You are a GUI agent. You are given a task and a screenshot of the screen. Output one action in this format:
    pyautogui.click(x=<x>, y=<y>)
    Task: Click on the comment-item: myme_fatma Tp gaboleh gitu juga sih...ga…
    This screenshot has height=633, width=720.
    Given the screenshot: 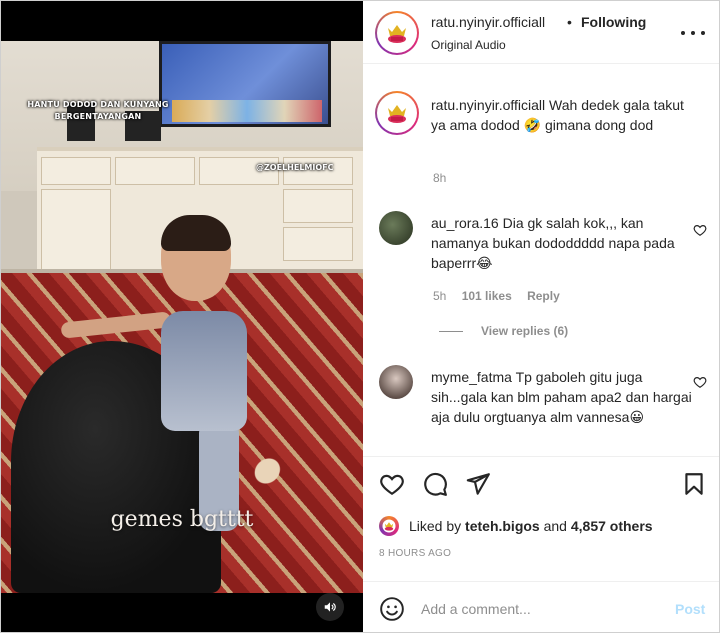 What is the action you would take?
    pyautogui.click(x=562, y=397)
    